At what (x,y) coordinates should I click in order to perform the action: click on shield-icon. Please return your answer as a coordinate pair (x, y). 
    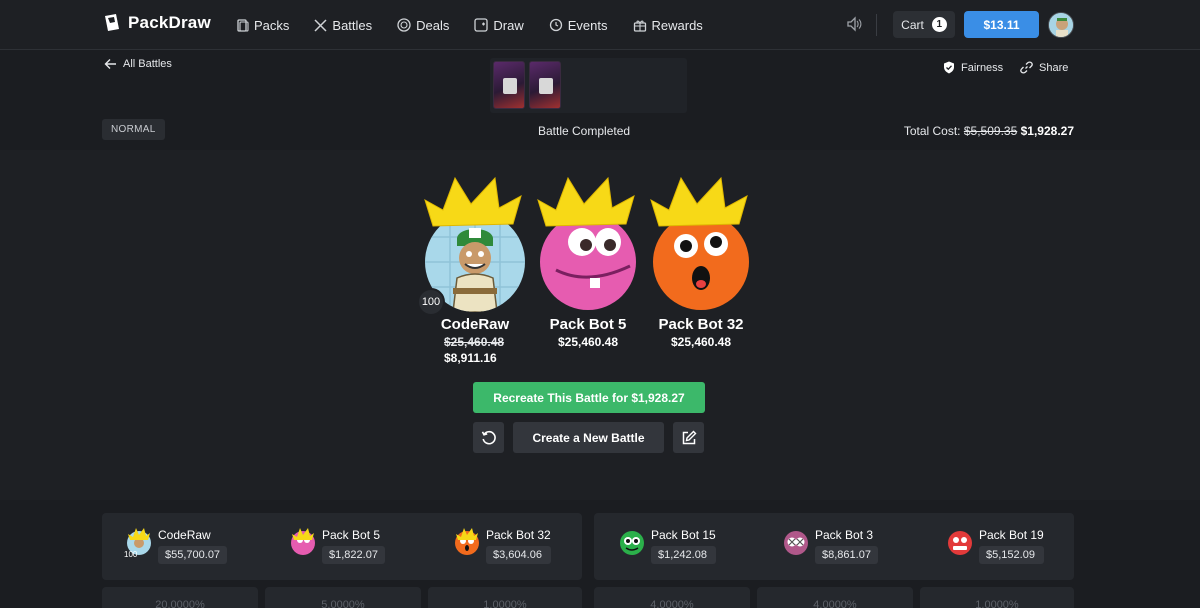
    Looking at the image, I should click on (949, 67).